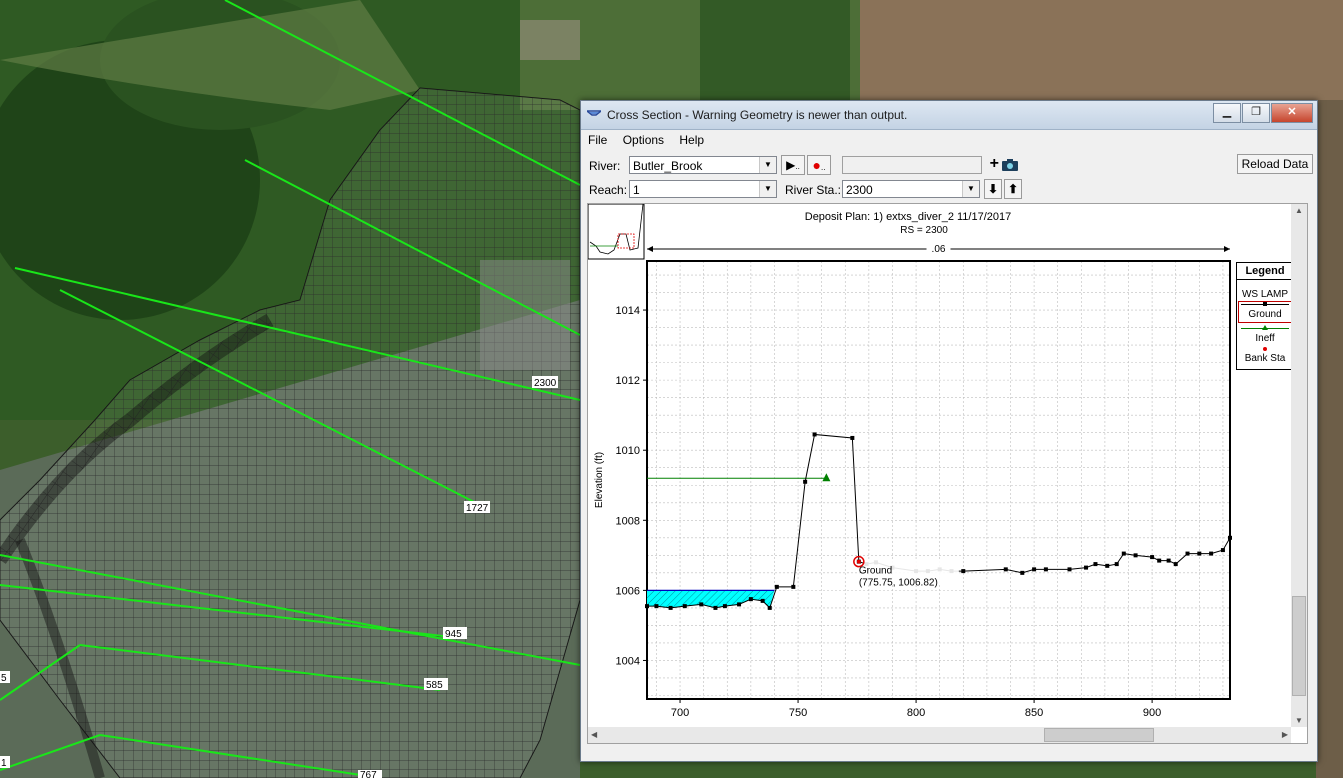 Image resolution: width=1343 pixels, height=778 pixels. What do you see at coordinates (1265, 334) in the screenshot?
I see `legend-item-ineff: Ineff` at bounding box center [1265, 334].